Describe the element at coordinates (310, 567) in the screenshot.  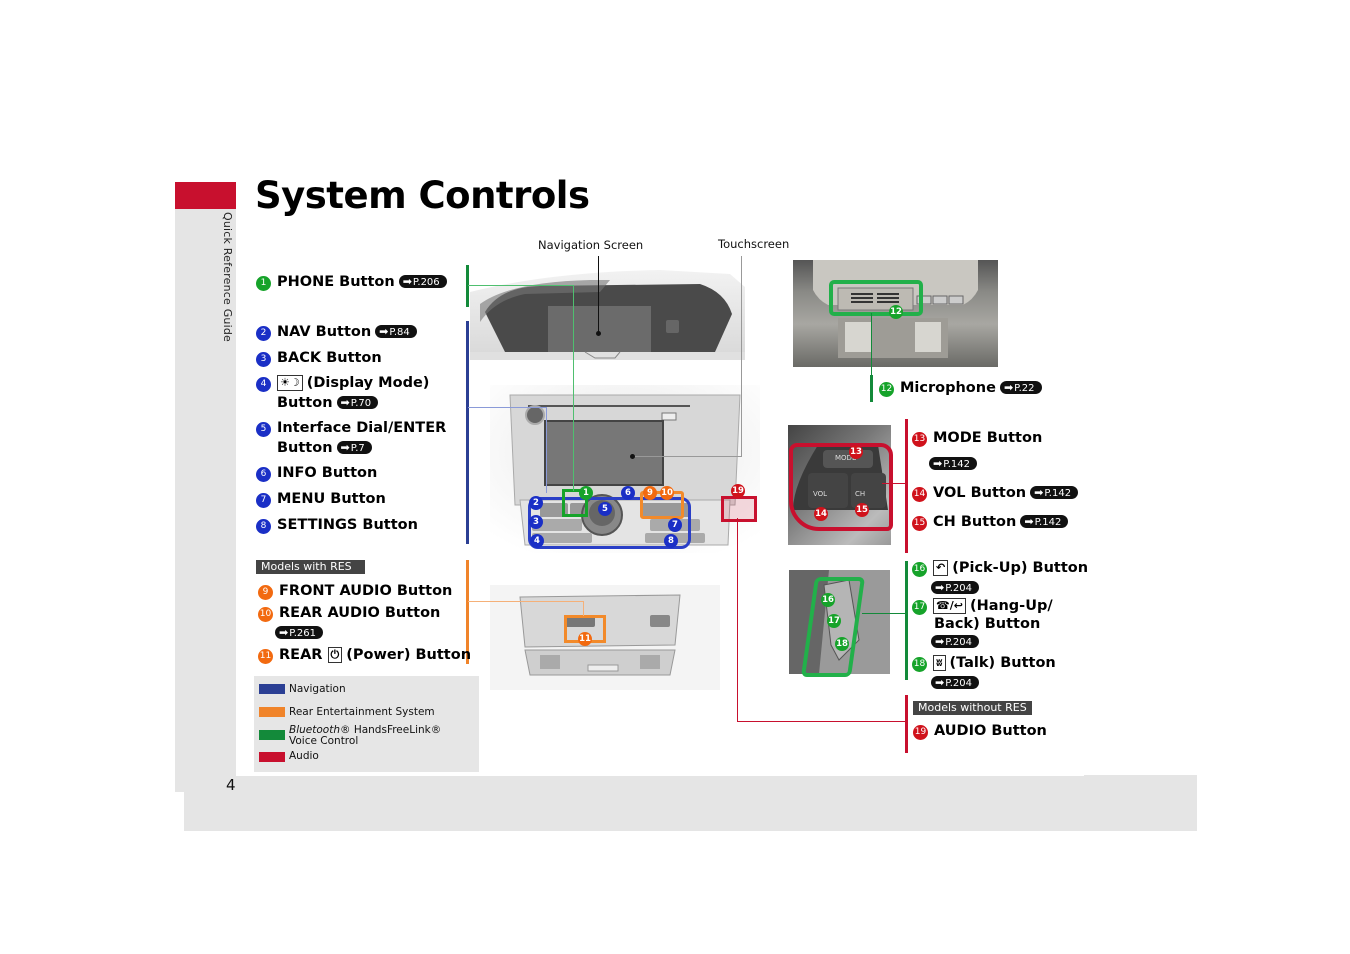
I see `models-with-res-tag: Models with RES` at that location.